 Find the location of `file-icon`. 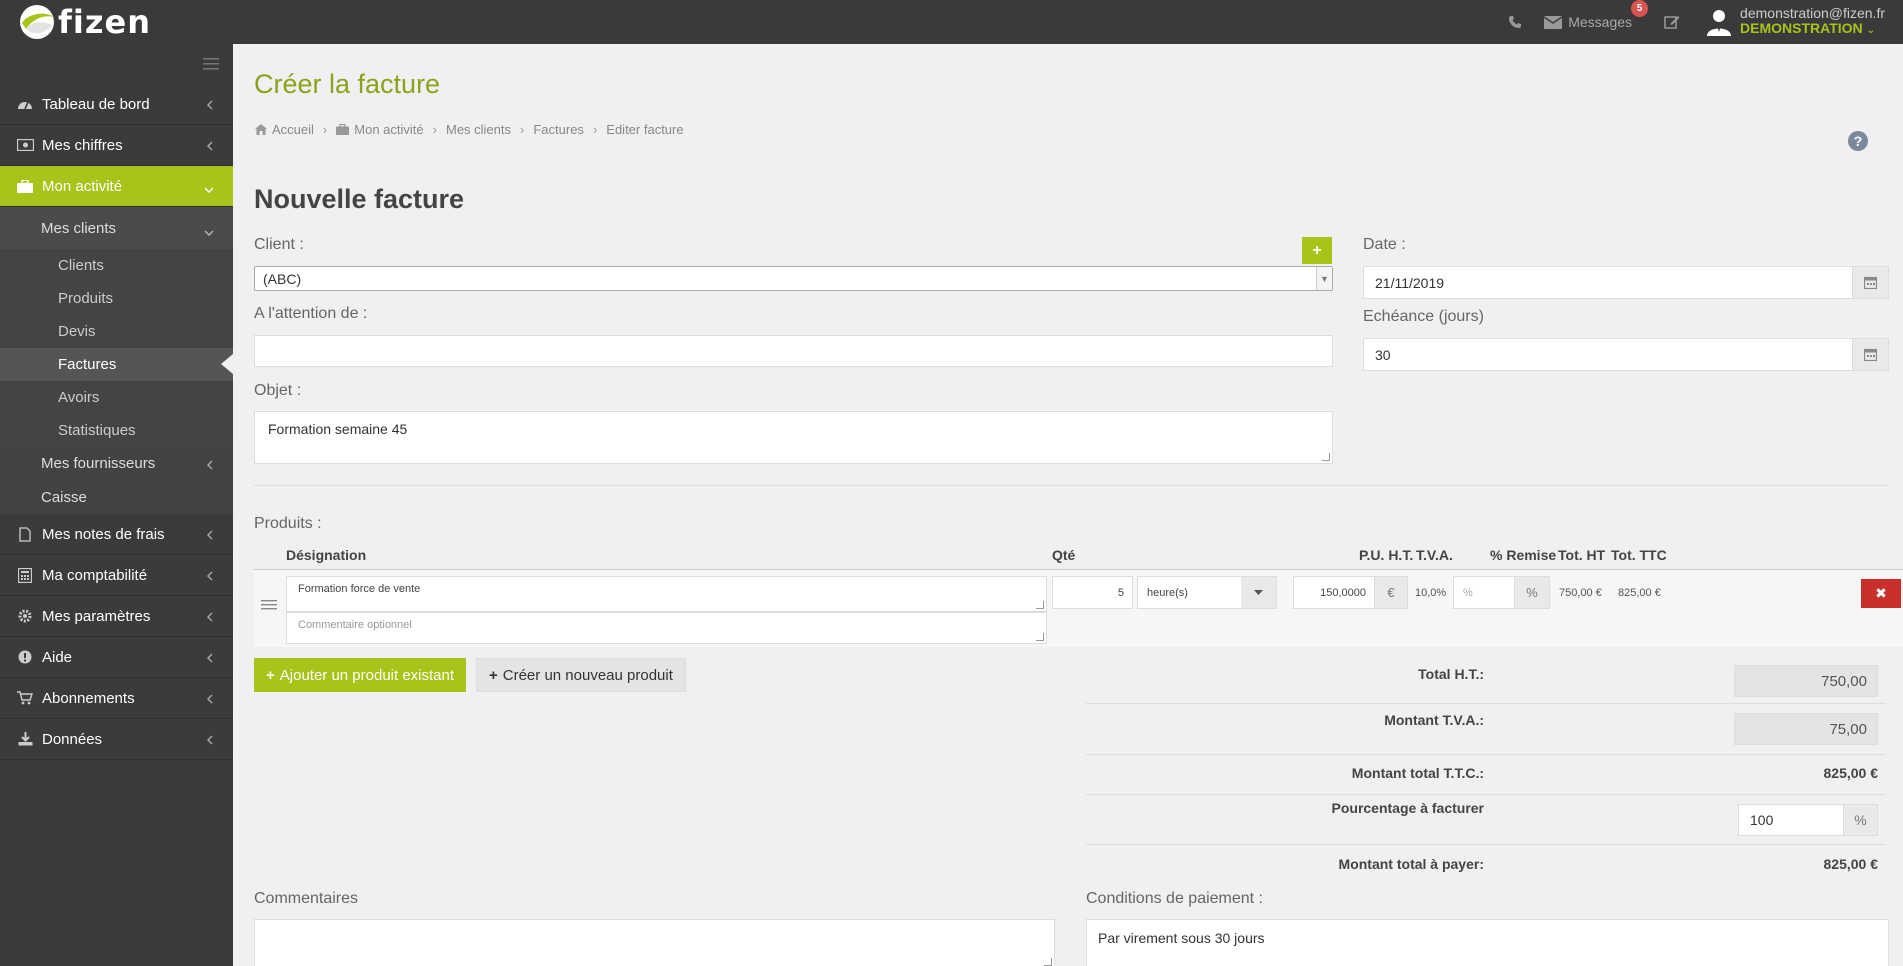

file-icon is located at coordinates (25, 534).